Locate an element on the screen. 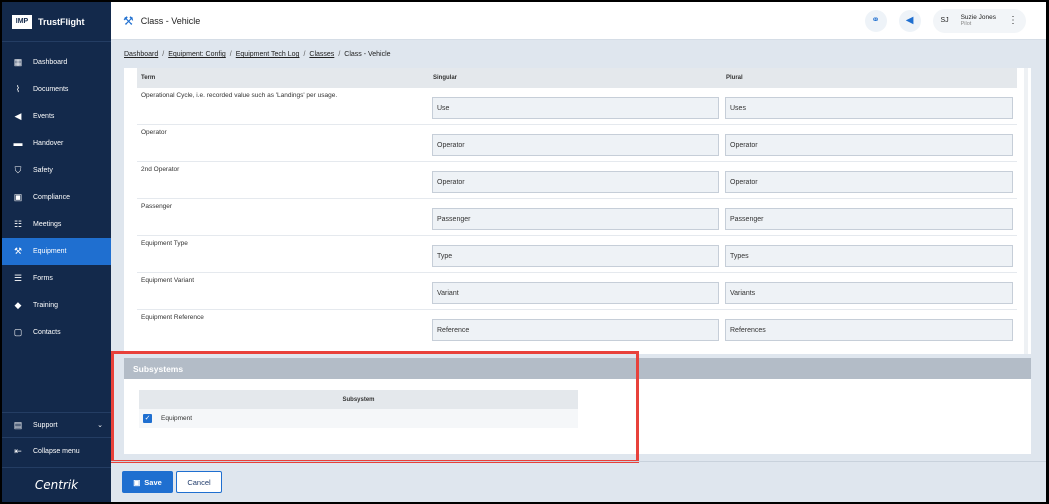 Image resolution: width=1049 pixels, height=504 pixels. user-name: Suzie Jones is located at coordinates (978, 17).